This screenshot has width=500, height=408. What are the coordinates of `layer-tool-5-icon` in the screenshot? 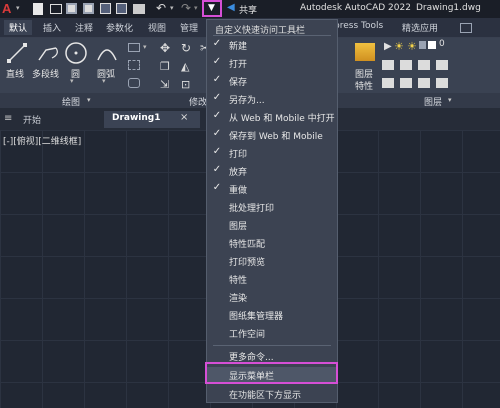 It's located at (388, 83).